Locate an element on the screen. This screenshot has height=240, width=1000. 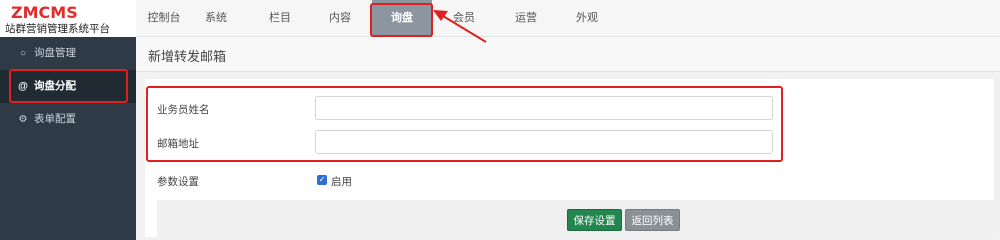
logo: ZMCMS 站群营销管理系统平台 is located at coordinates (68, 18).